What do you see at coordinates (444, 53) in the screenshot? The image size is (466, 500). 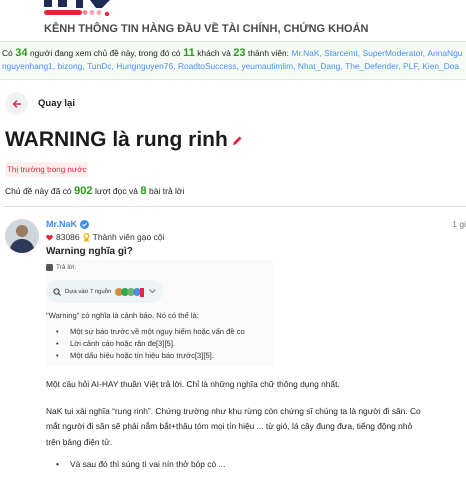 I see `member-link: AnnaNgu` at bounding box center [444, 53].